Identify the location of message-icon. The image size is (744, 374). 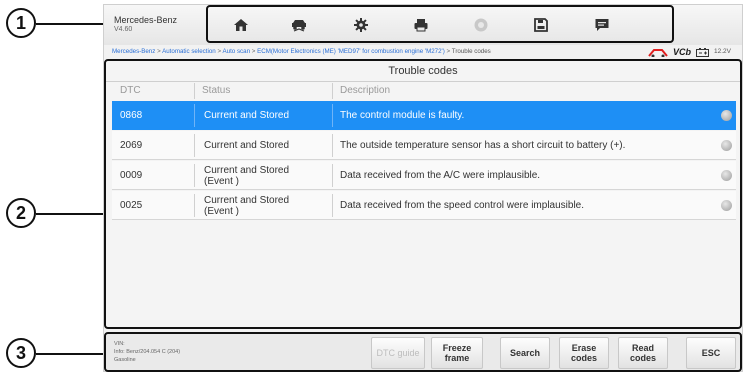
(602, 25).